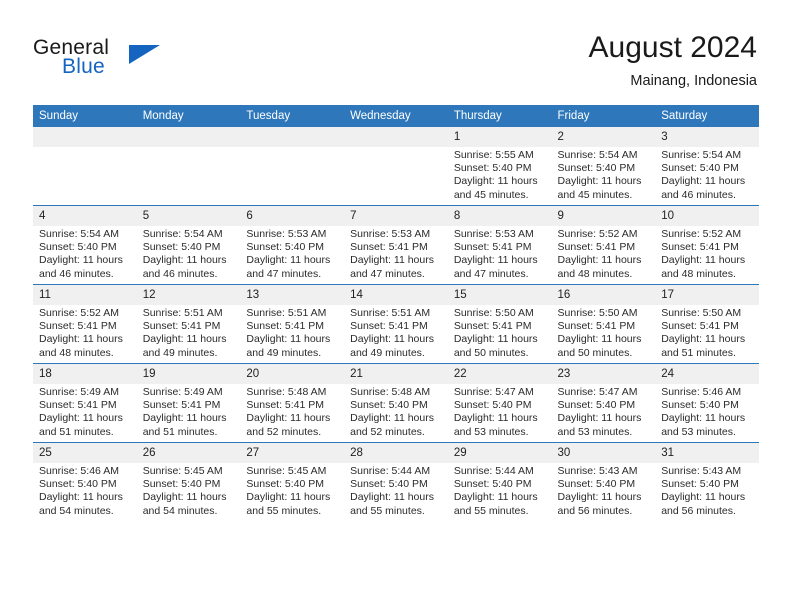 Image resolution: width=792 pixels, height=612 pixels. Describe the element at coordinates (182, 392) in the screenshot. I see `sunrise-text: Sunrise: 5:49 AM` at that location.